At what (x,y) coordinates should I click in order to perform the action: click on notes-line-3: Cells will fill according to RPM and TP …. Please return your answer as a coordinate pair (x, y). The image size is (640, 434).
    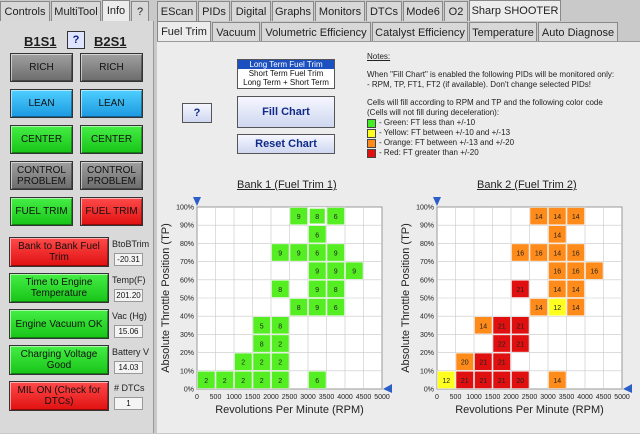
    Looking at the image, I should click on (485, 102).